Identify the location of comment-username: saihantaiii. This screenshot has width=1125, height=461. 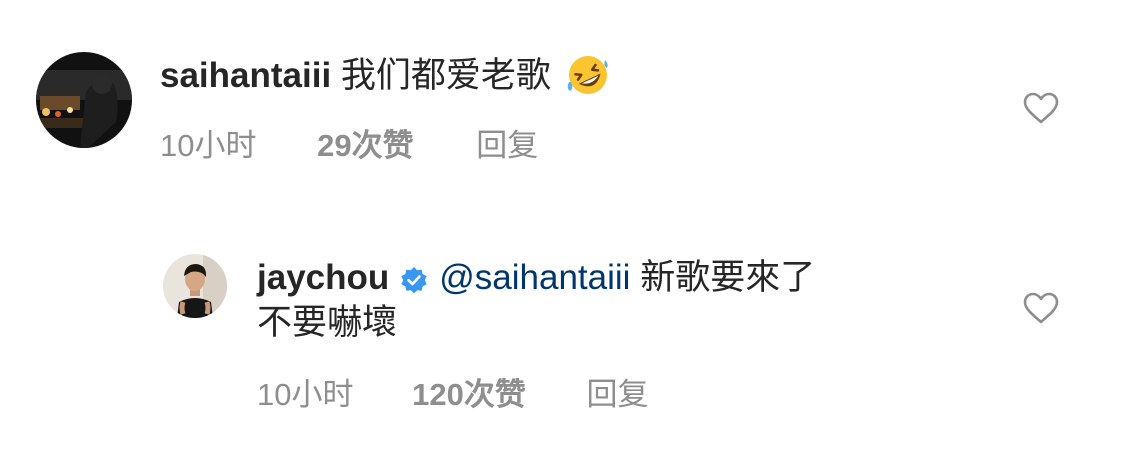
(245, 75).